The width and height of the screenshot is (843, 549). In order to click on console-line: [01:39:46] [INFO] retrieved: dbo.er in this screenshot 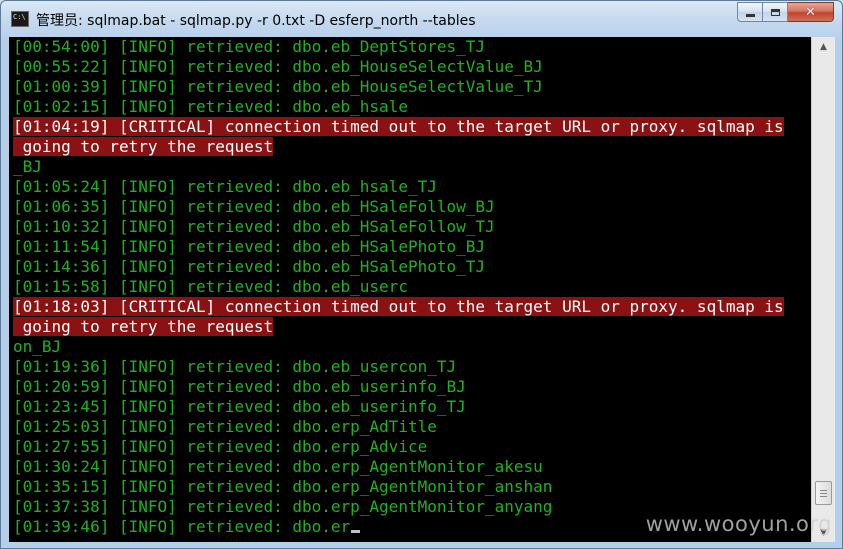, I will do `click(410, 527)`.